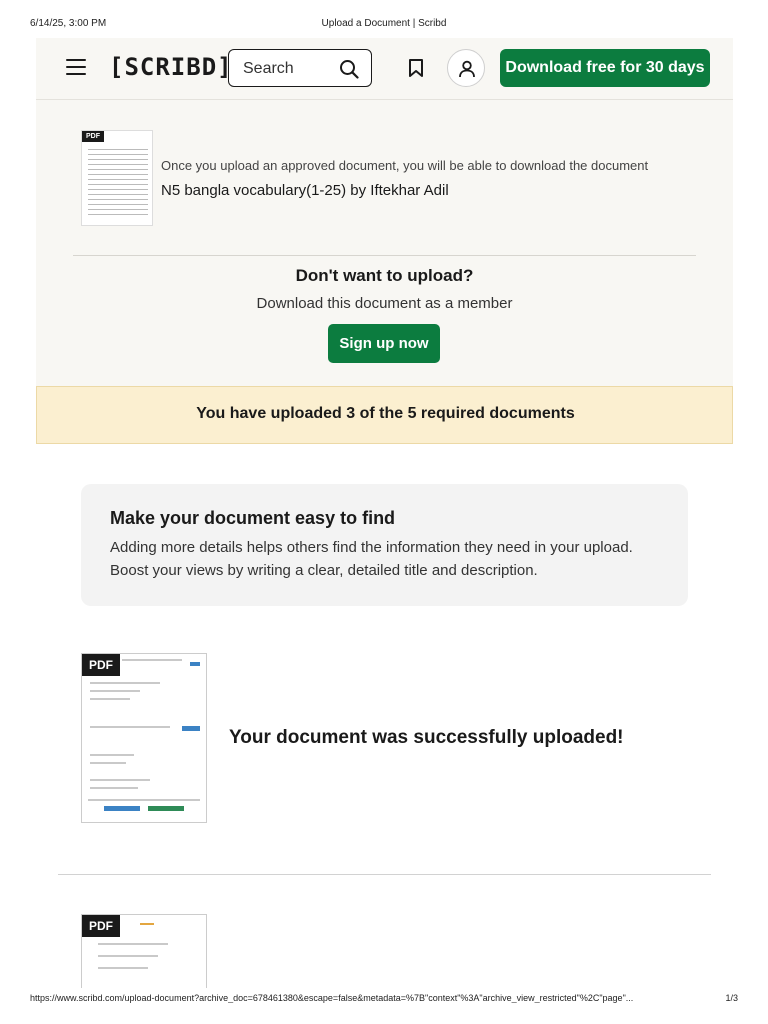 The height and width of the screenshot is (1024, 768). Describe the element at coordinates (731, 998) in the screenshot. I see `print-page-number: 1/3` at that location.